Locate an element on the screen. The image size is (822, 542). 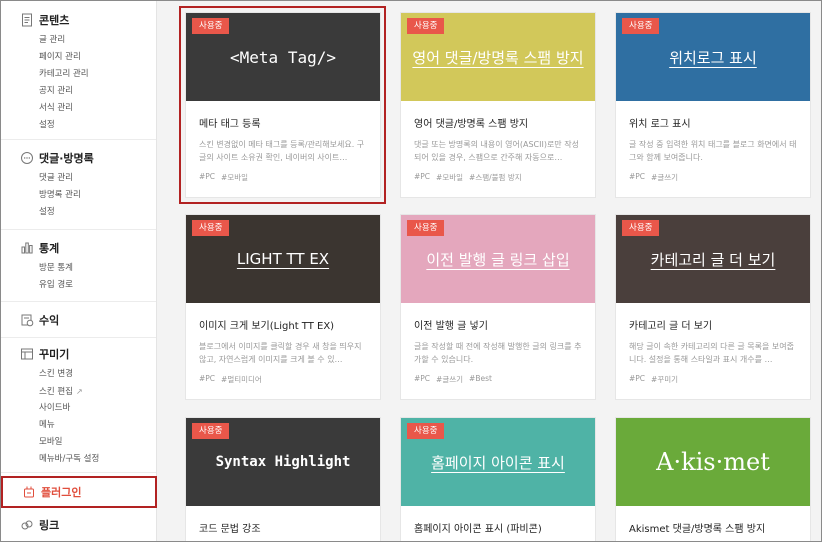
thumbnail-text: 영어 댓글/방명록 스팸 방지 is located at coordinates (498, 57).